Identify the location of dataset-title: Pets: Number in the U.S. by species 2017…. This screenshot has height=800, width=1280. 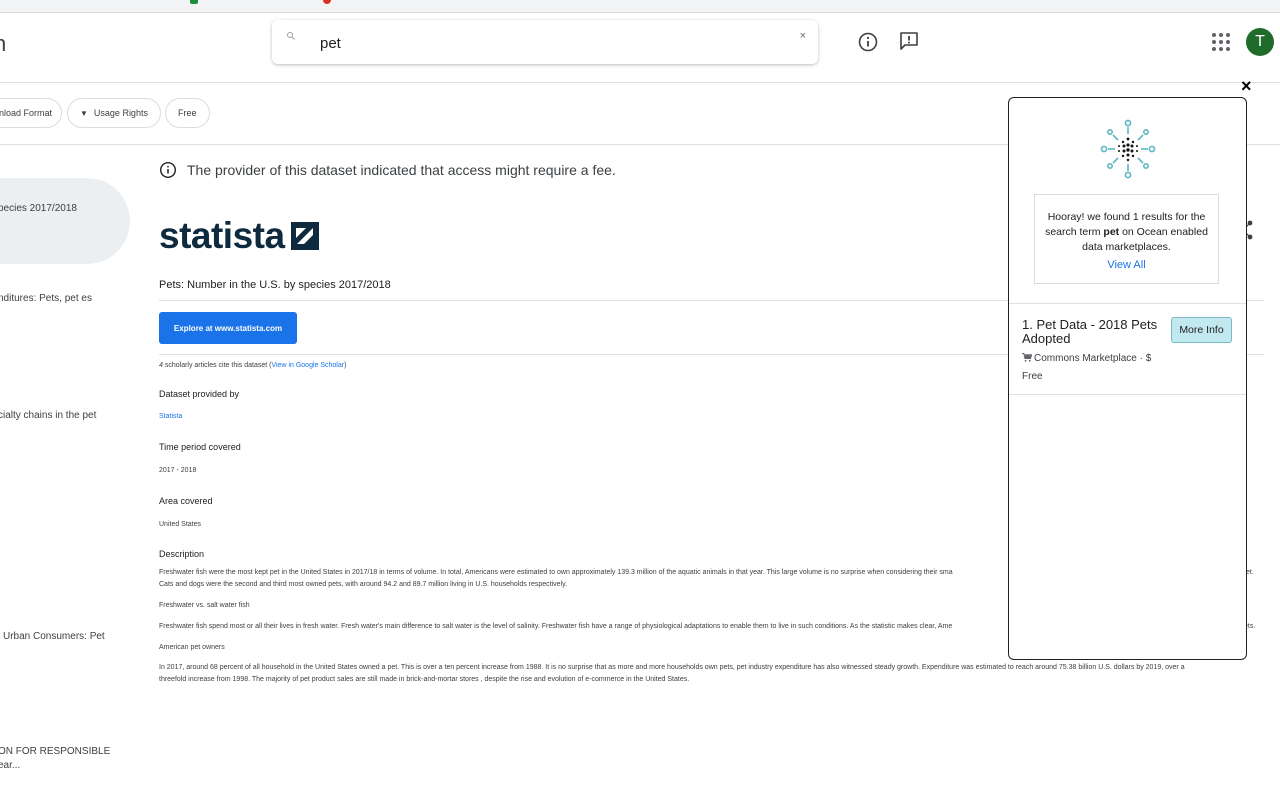
(275, 285).